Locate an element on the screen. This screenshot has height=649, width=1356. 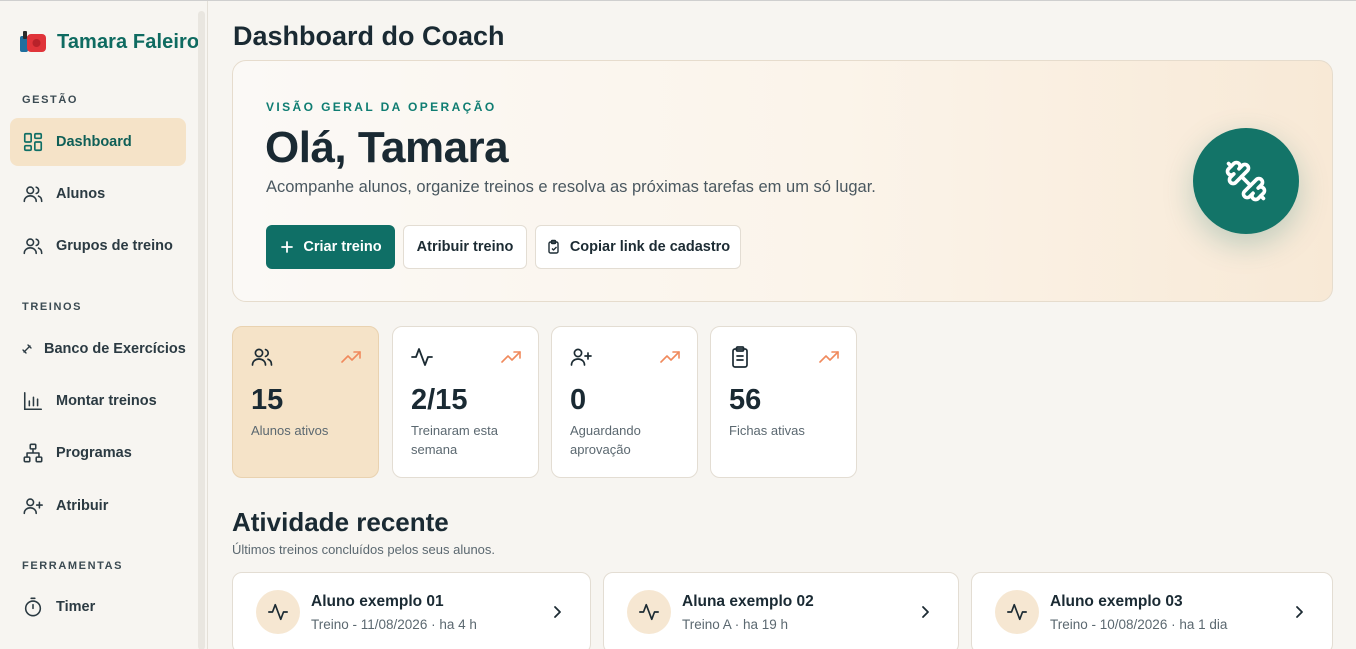
assign-workout-label: Atribuir treino is located at coordinates (465, 247).